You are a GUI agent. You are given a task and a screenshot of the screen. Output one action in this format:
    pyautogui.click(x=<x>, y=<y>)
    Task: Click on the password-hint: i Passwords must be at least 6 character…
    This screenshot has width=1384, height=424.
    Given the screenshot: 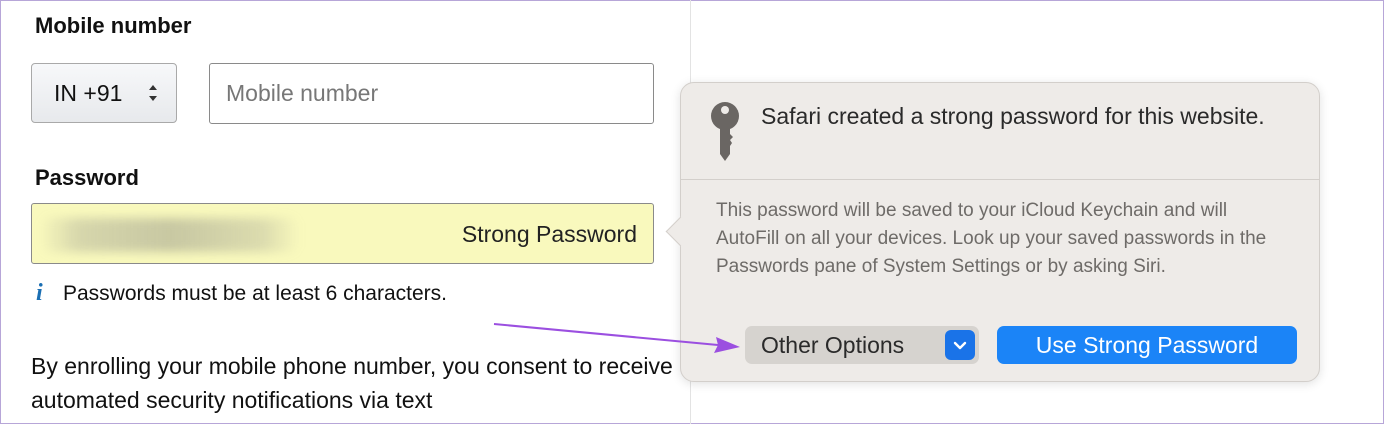 What is the action you would take?
    pyautogui.click(x=241, y=293)
    